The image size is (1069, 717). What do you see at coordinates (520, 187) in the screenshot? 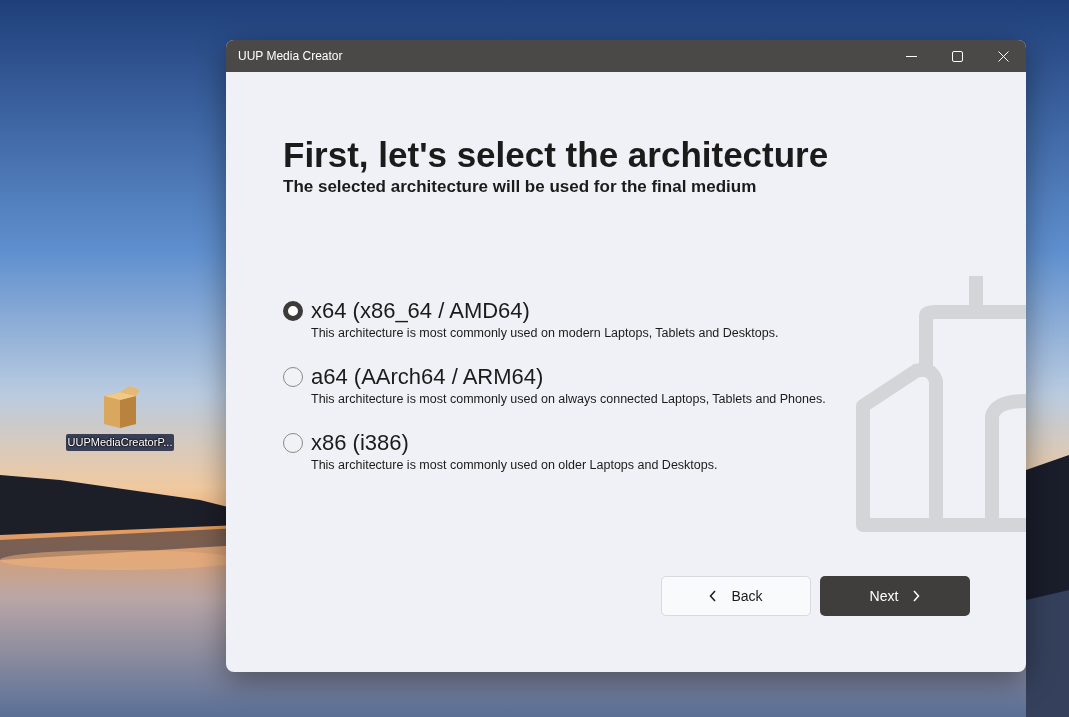
I see `page-subtitle: The selected architecture will be used for the final medium` at bounding box center [520, 187].